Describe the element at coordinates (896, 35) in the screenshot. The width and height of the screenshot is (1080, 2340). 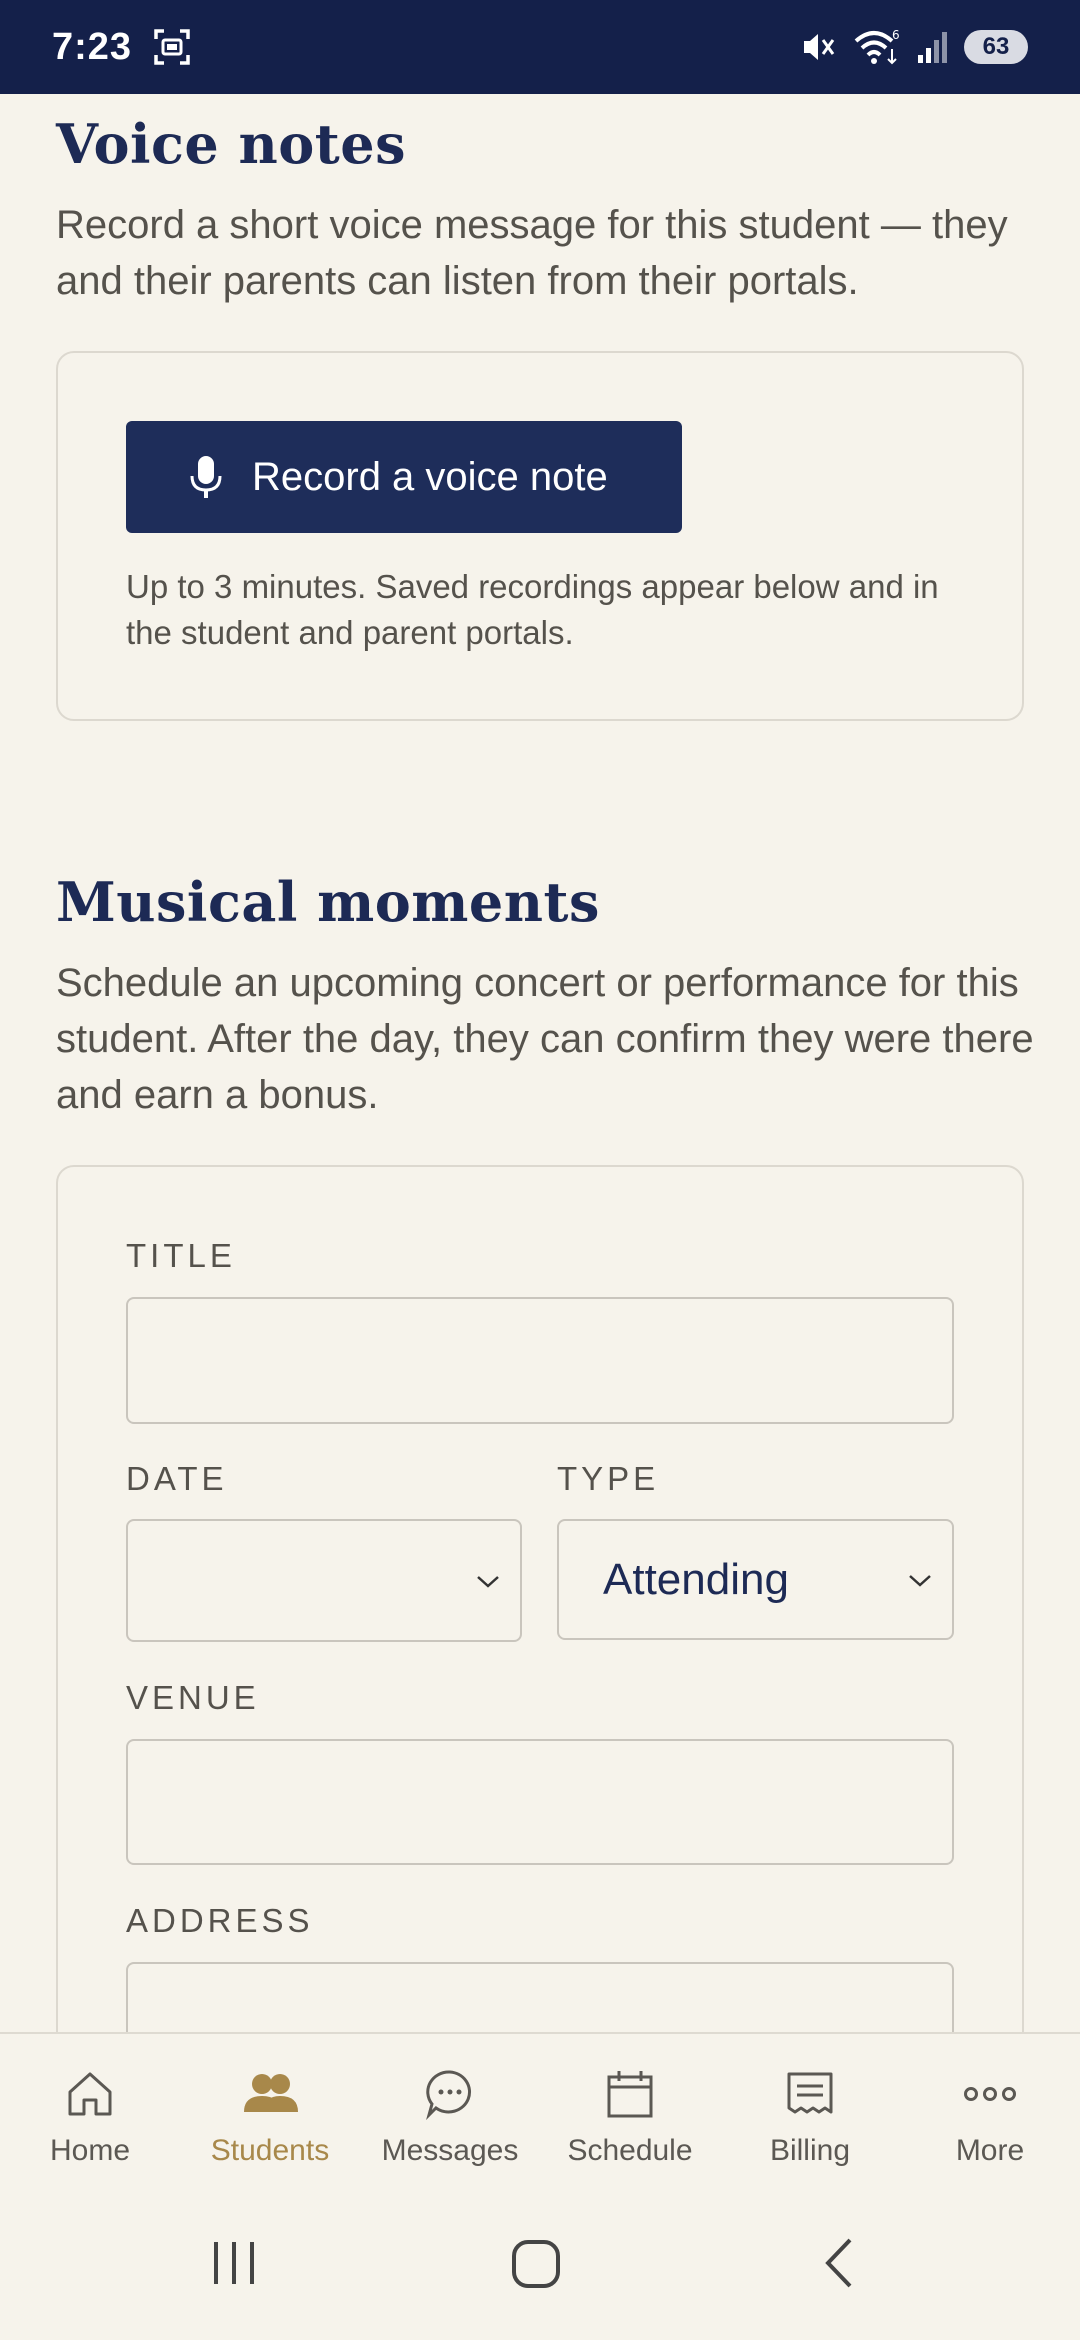
I see `svg-text: 6` at that location.